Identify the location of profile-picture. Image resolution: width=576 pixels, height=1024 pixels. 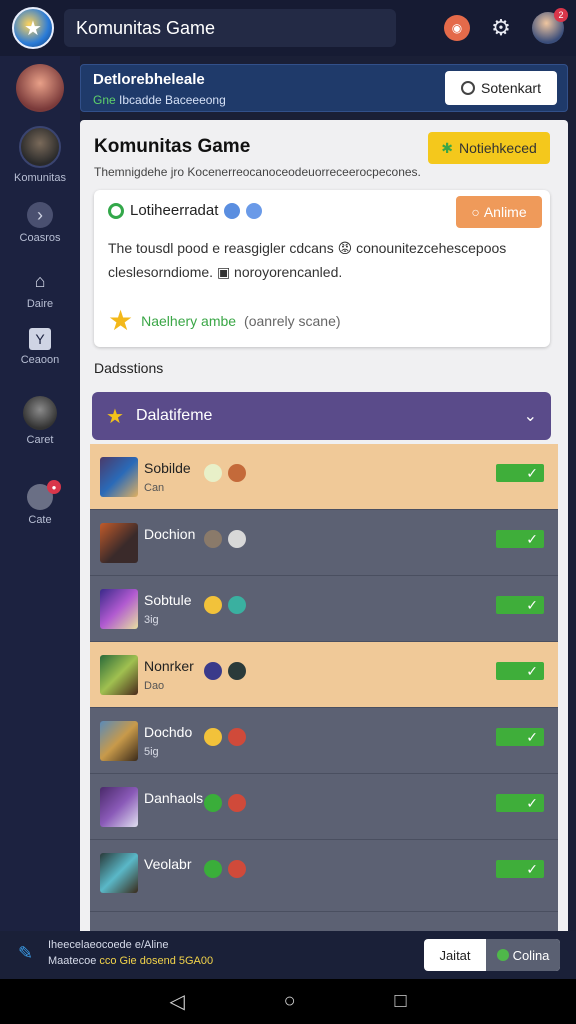
(40, 88).